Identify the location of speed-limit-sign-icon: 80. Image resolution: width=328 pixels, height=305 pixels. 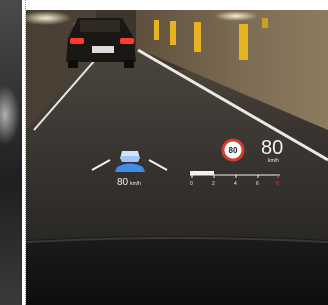
(233, 150).